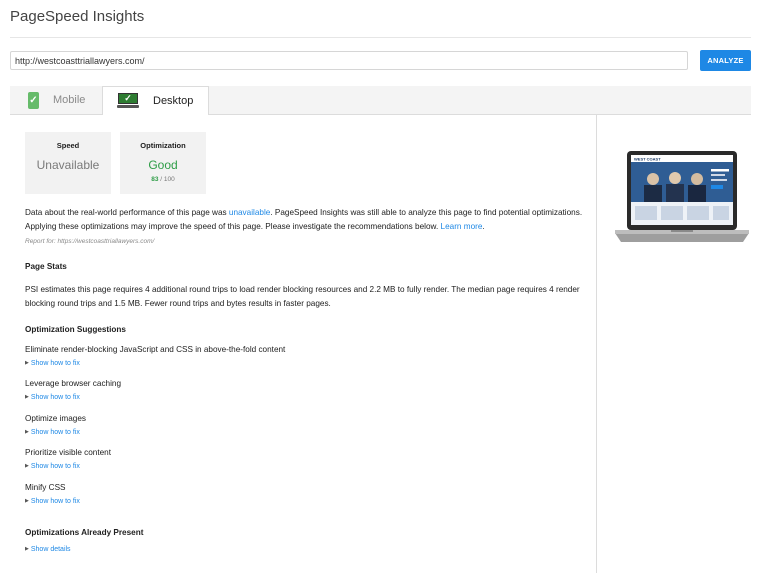  I want to click on suggestion-prioritize-visible: Prioritize visible content, so click(68, 452).